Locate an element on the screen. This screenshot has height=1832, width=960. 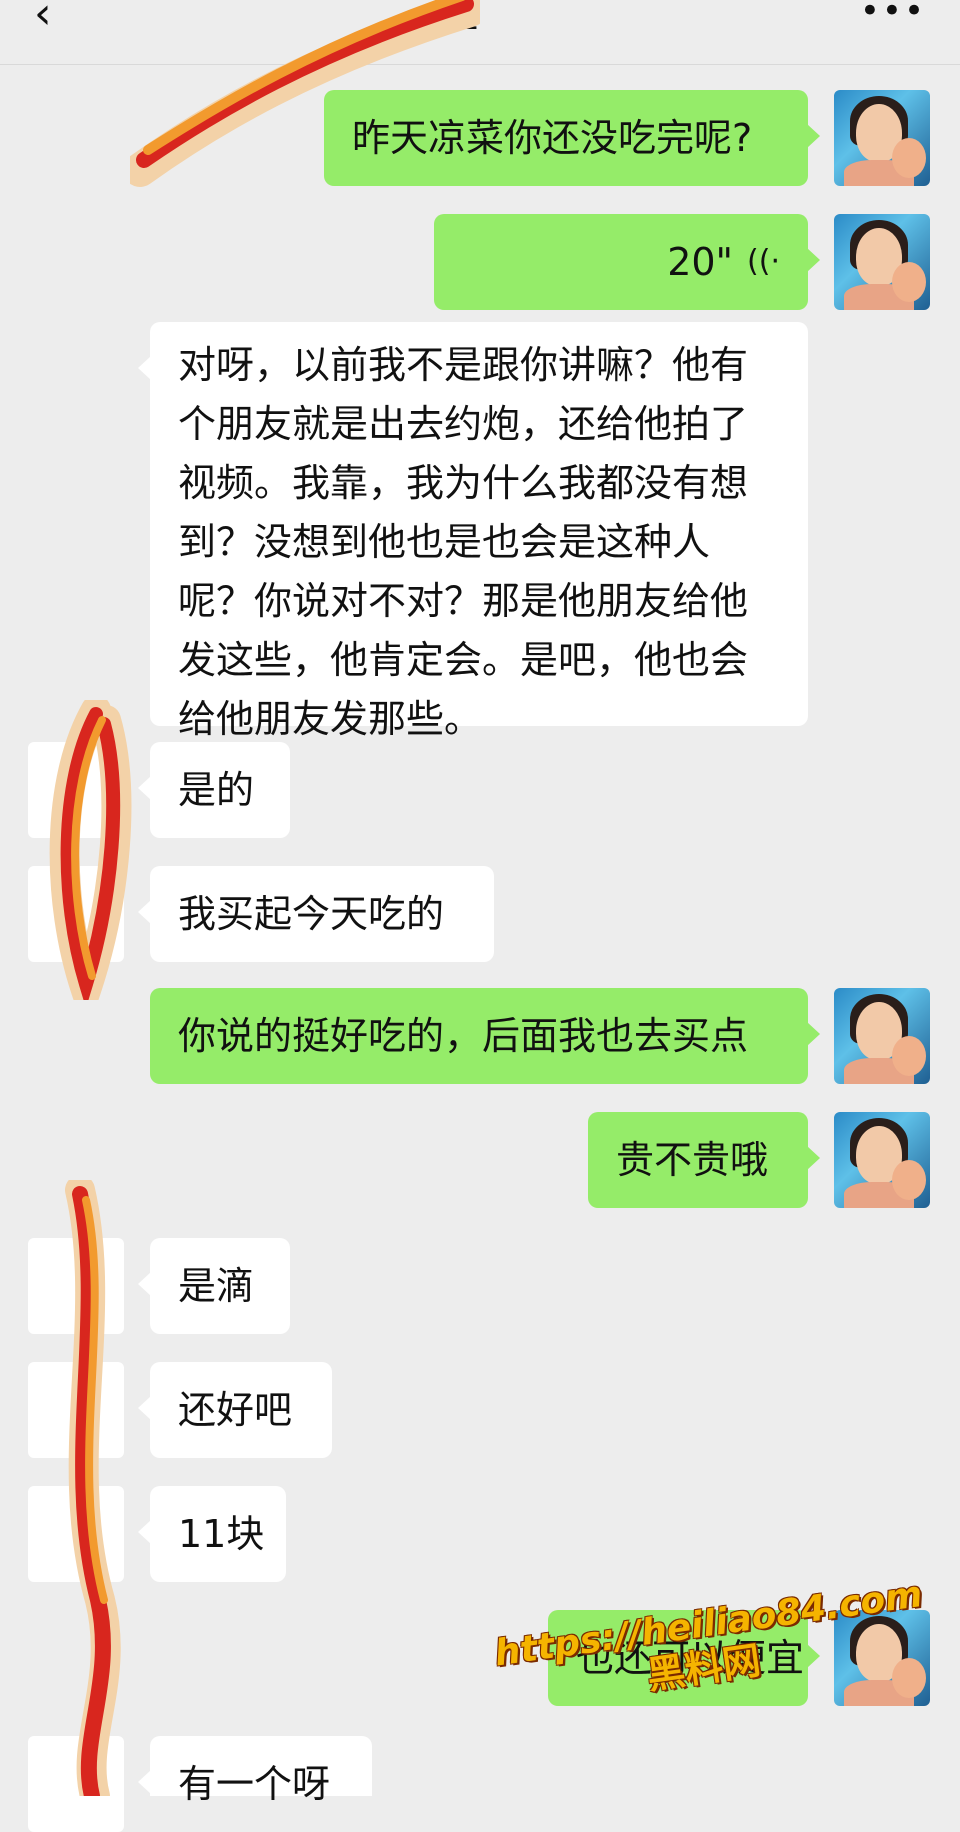
voice-message-bubble: 20" ((· is located at coordinates (627, 262).